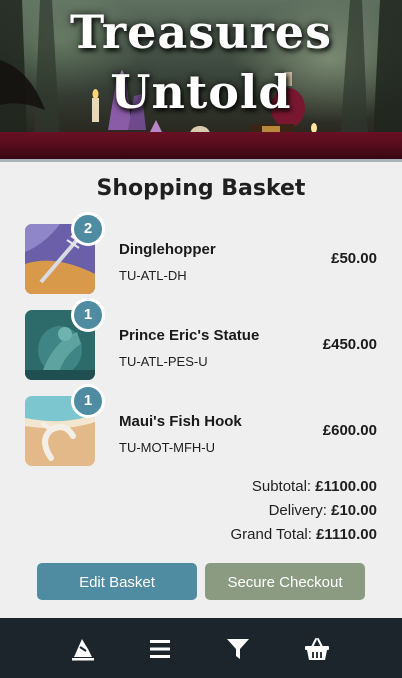 The height and width of the screenshot is (678, 402). I want to click on product-price: £50.00, so click(354, 258).